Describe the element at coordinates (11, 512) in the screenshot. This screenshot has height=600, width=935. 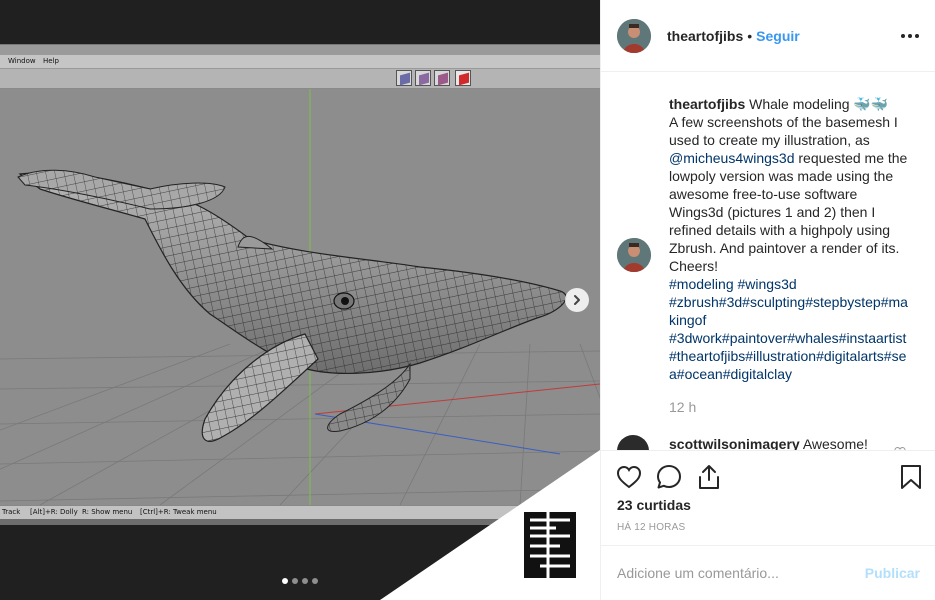
I see `status-track: Track` at that location.